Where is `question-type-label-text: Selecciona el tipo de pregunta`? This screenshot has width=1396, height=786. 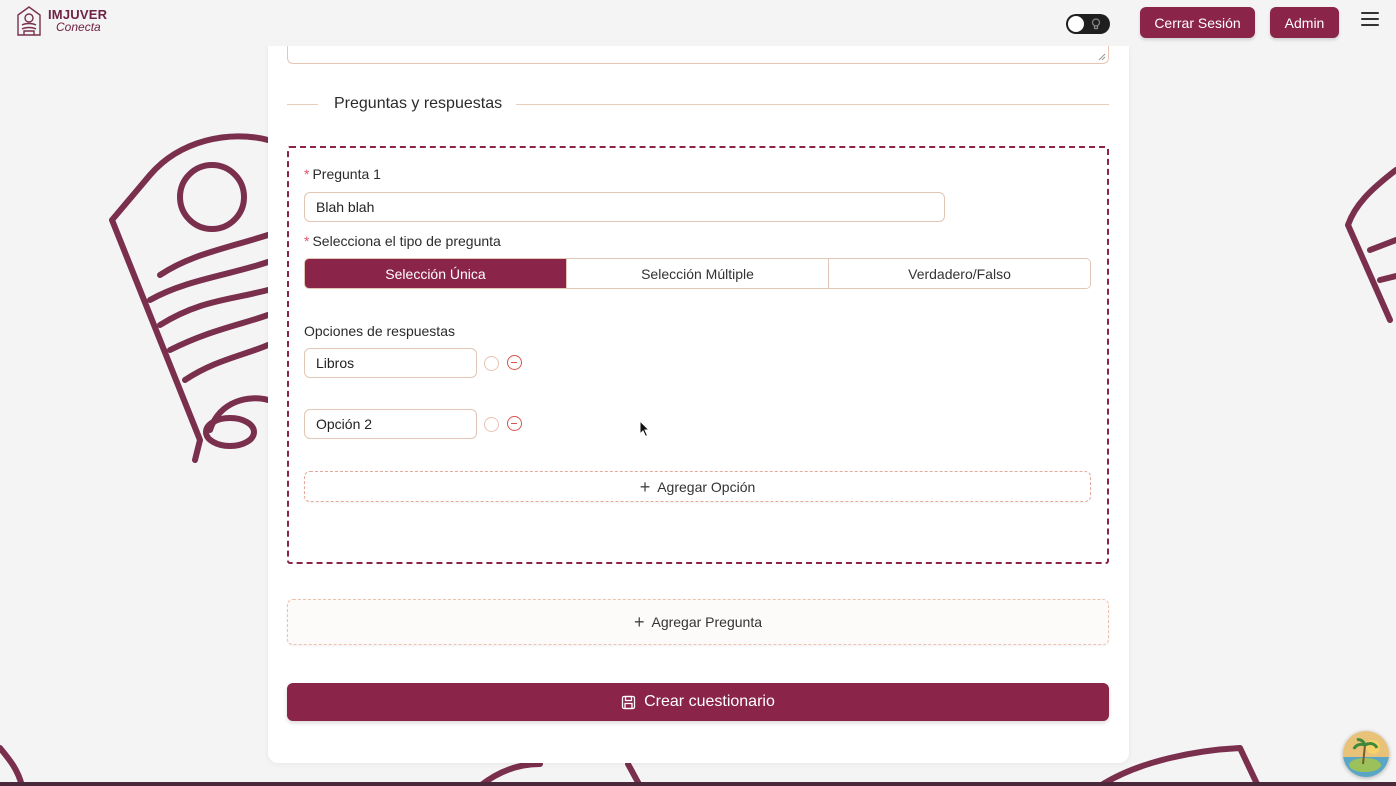
question-type-label-text: Selecciona el tipo de pregunta is located at coordinates (406, 241).